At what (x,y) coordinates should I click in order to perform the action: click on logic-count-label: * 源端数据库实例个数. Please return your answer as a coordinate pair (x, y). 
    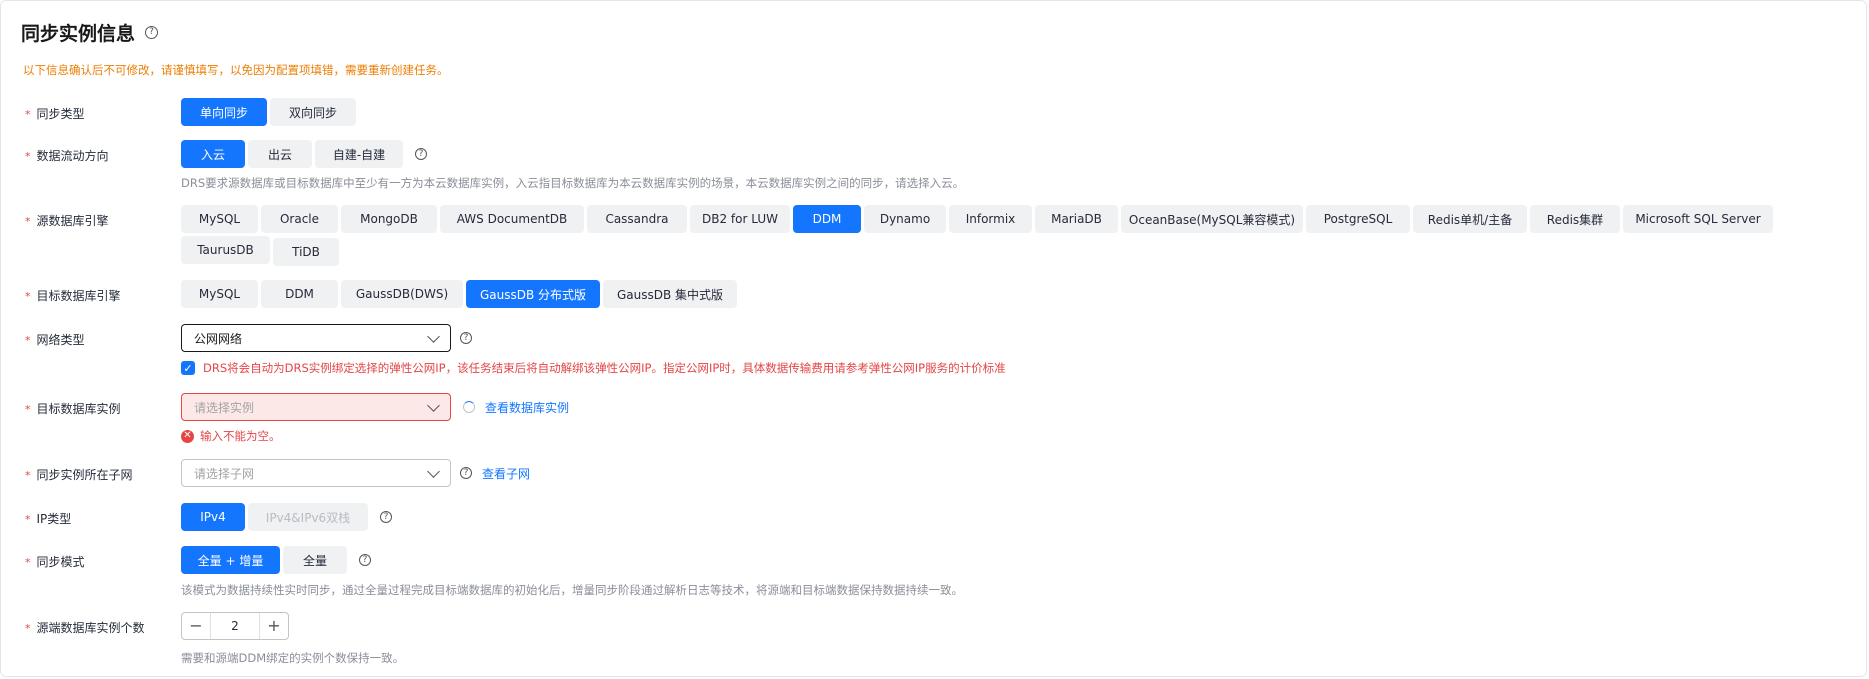
    Looking at the image, I should click on (85, 628).